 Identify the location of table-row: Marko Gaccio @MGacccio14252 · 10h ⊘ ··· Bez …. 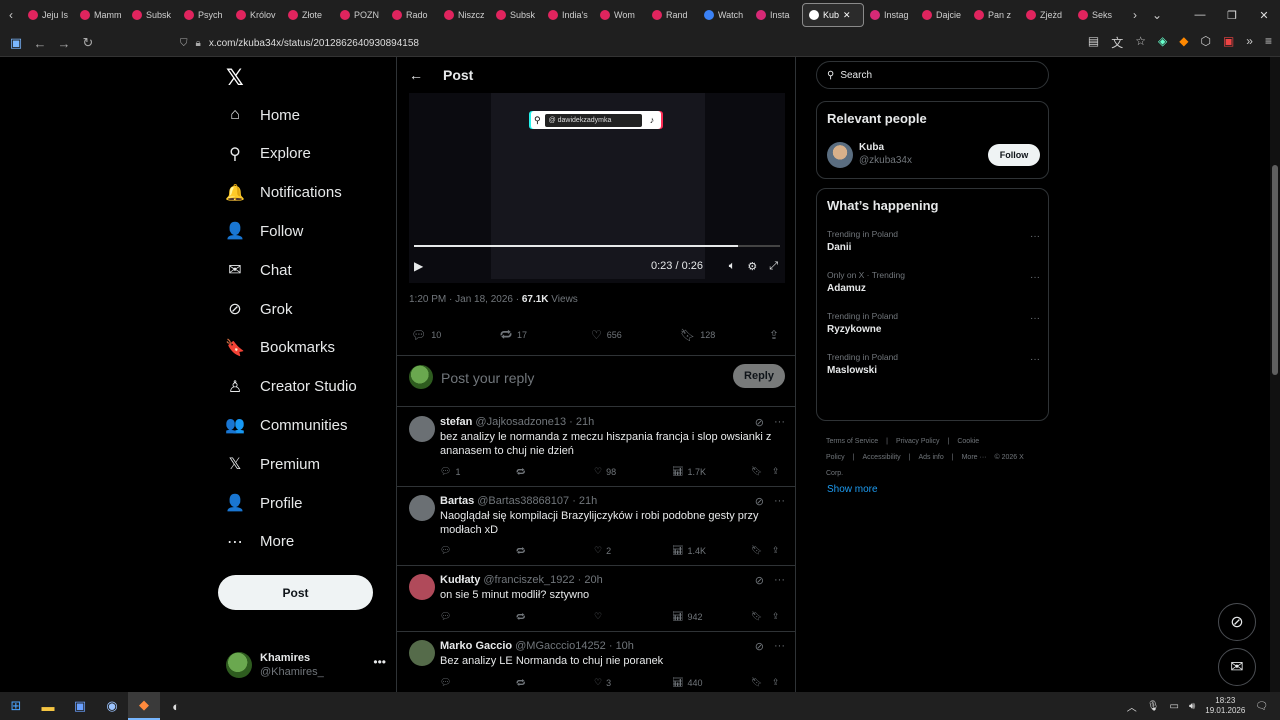
(596, 662).